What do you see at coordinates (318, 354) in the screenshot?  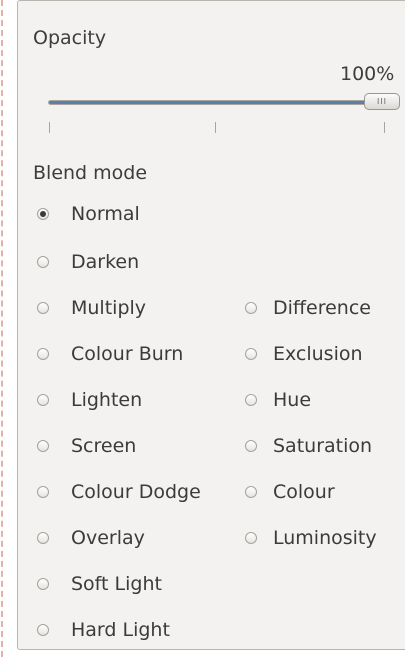 I see `radio-label-exclusion: Exclusion` at bounding box center [318, 354].